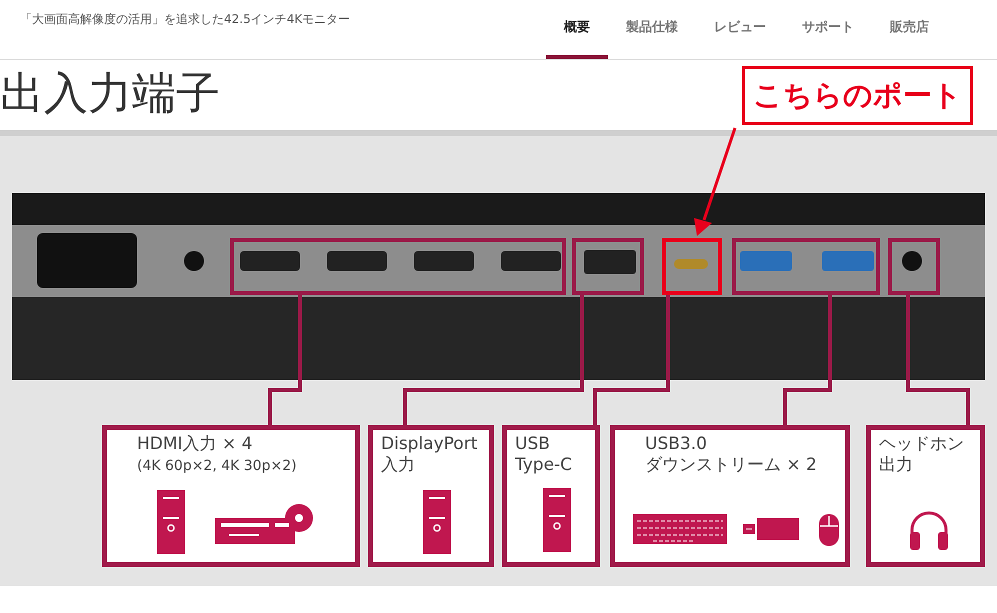 This screenshot has height=613, width=997. I want to click on nav-tab: レビュー, so click(740, 29).